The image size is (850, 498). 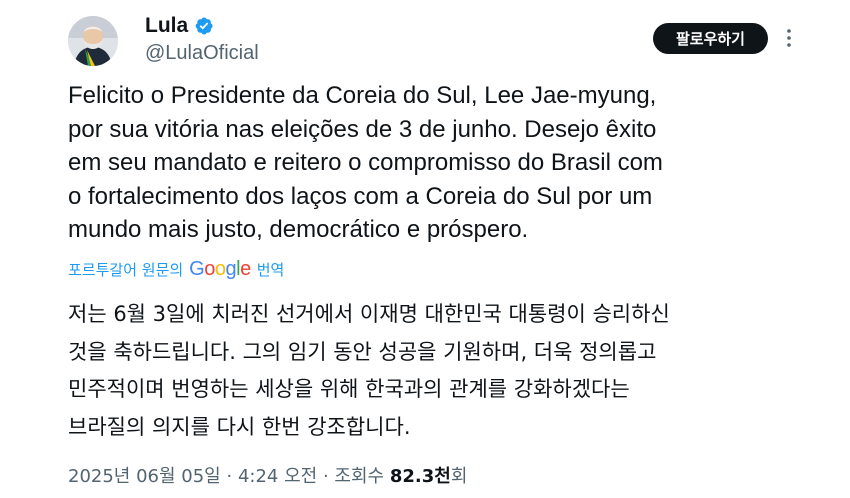 I want to click on author-name: Lula, so click(x=166, y=26).